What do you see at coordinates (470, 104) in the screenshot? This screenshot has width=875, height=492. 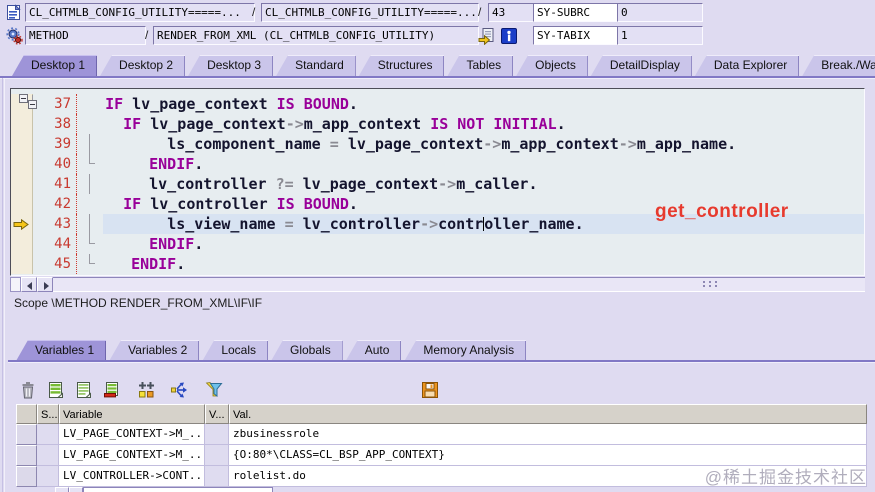 I see `code-text: IF lv_page_context IS BOUND.` at bounding box center [470, 104].